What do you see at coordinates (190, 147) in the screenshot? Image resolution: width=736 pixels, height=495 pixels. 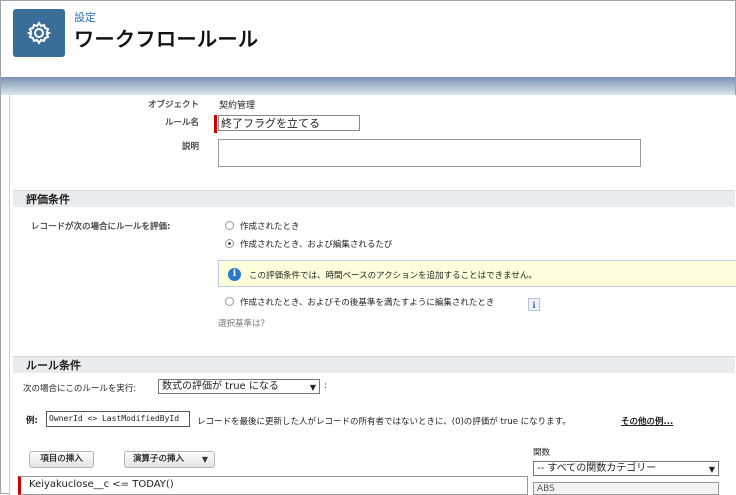 I see `description-label: 説明` at bounding box center [190, 147].